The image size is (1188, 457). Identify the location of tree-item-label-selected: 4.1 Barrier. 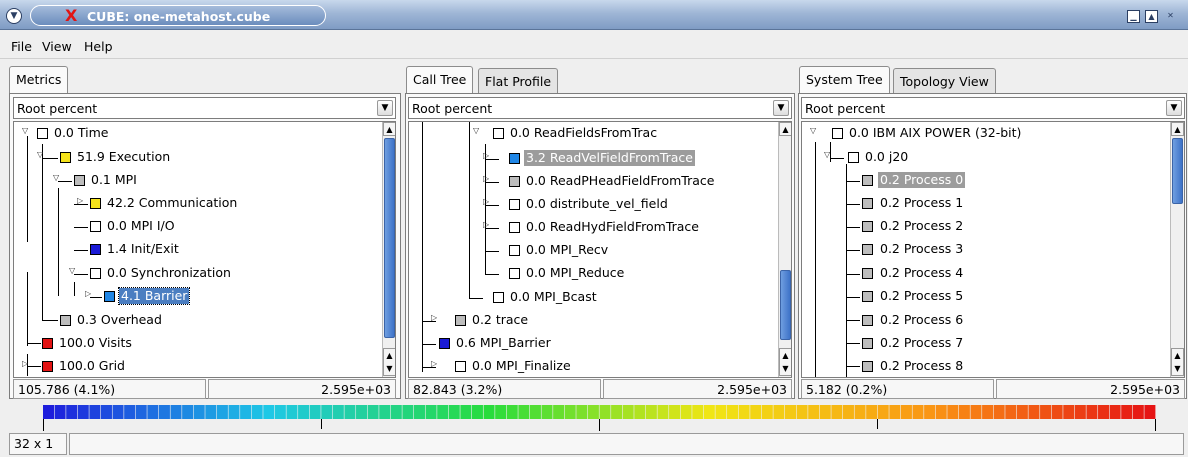
(154, 296).